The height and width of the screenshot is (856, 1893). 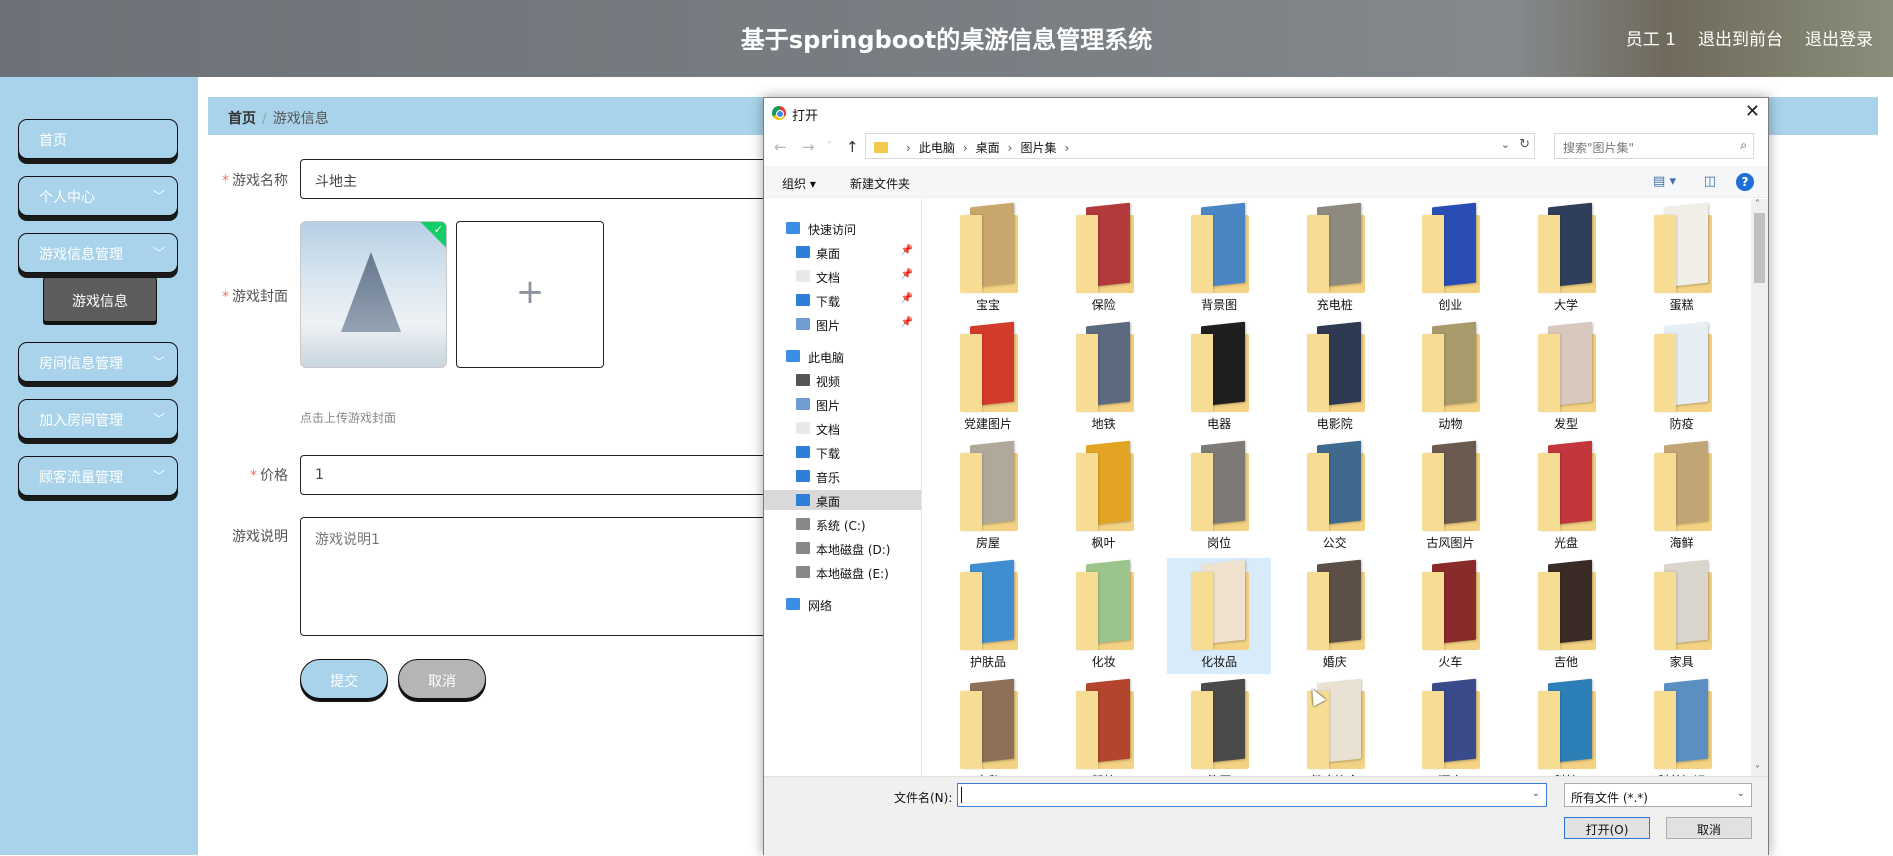 I want to click on cancel-button: 取消, so click(x=442, y=679).